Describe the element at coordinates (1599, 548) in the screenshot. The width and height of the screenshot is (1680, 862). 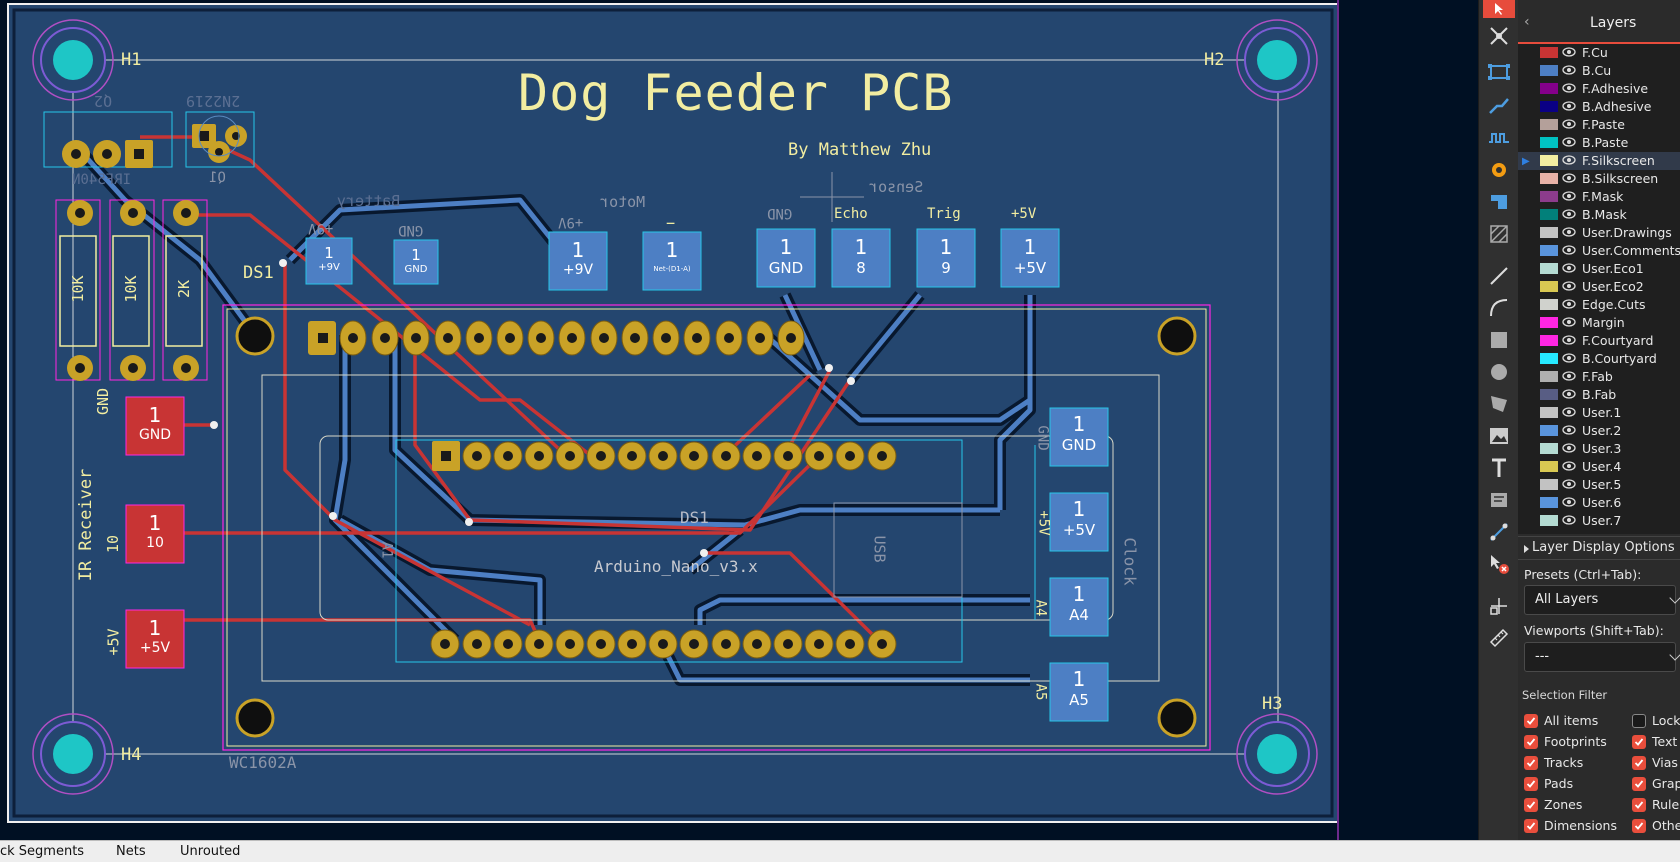
I see `layer-display-options: Layer Display Options` at that location.